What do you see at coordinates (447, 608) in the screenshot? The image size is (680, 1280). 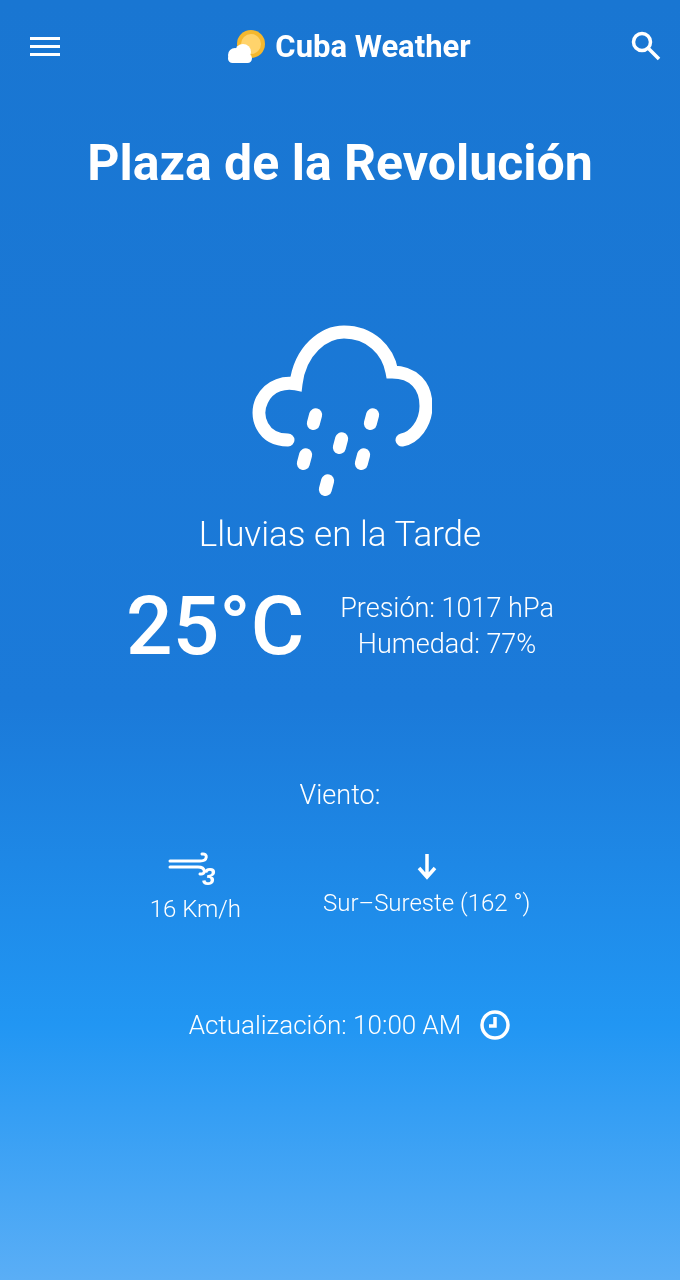 I see `detail-text: Presión: 1017 hPa` at bounding box center [447, 608].